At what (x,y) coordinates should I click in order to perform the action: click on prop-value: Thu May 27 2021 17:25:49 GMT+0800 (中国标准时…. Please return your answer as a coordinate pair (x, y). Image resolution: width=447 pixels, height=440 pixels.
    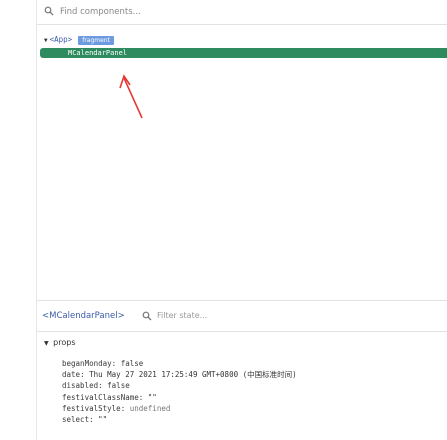
    Looking at the image, I should click on (193, 374).